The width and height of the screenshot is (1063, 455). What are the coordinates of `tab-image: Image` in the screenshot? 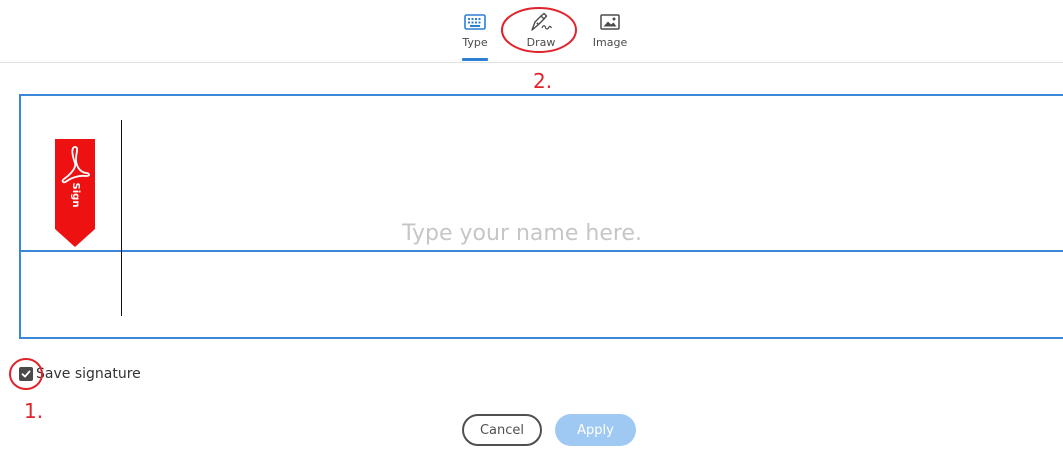 It's located at (610, 31).